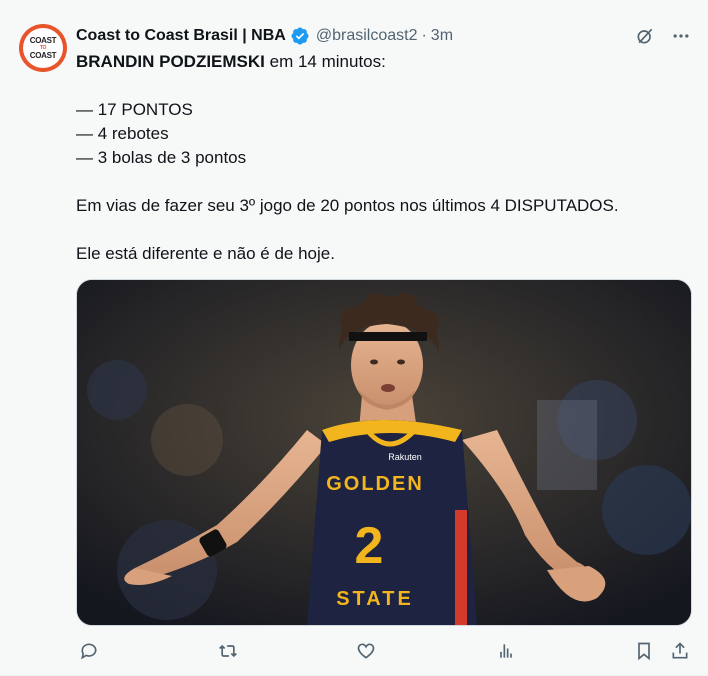 The image size is (708, 676). I want to click on handle: @brasilcoast2, so click(367, 36).